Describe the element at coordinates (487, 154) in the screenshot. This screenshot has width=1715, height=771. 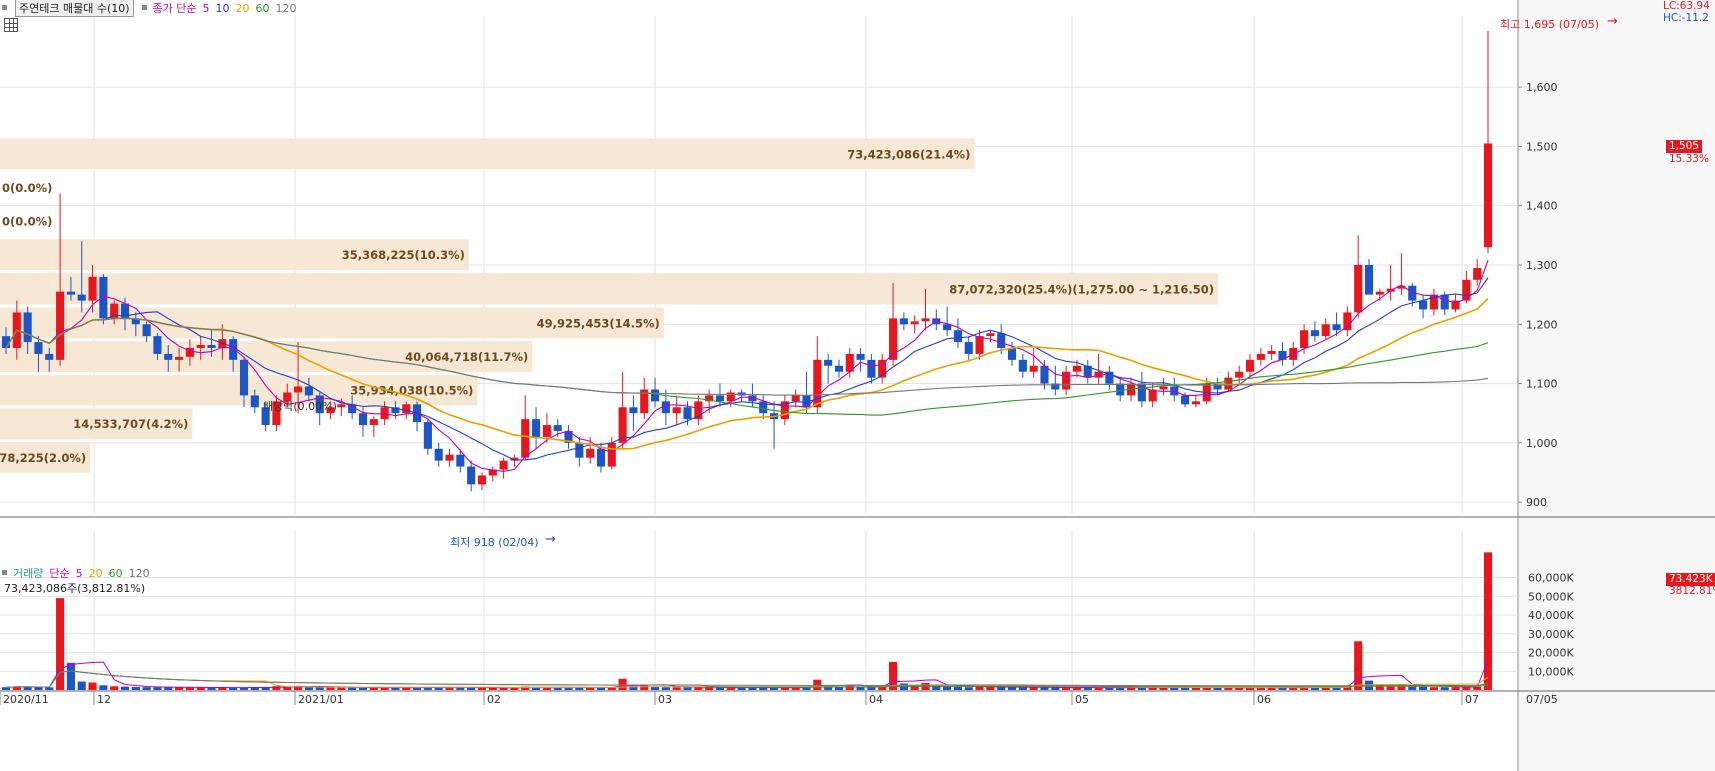
I see `volume-profile-band` at that location.